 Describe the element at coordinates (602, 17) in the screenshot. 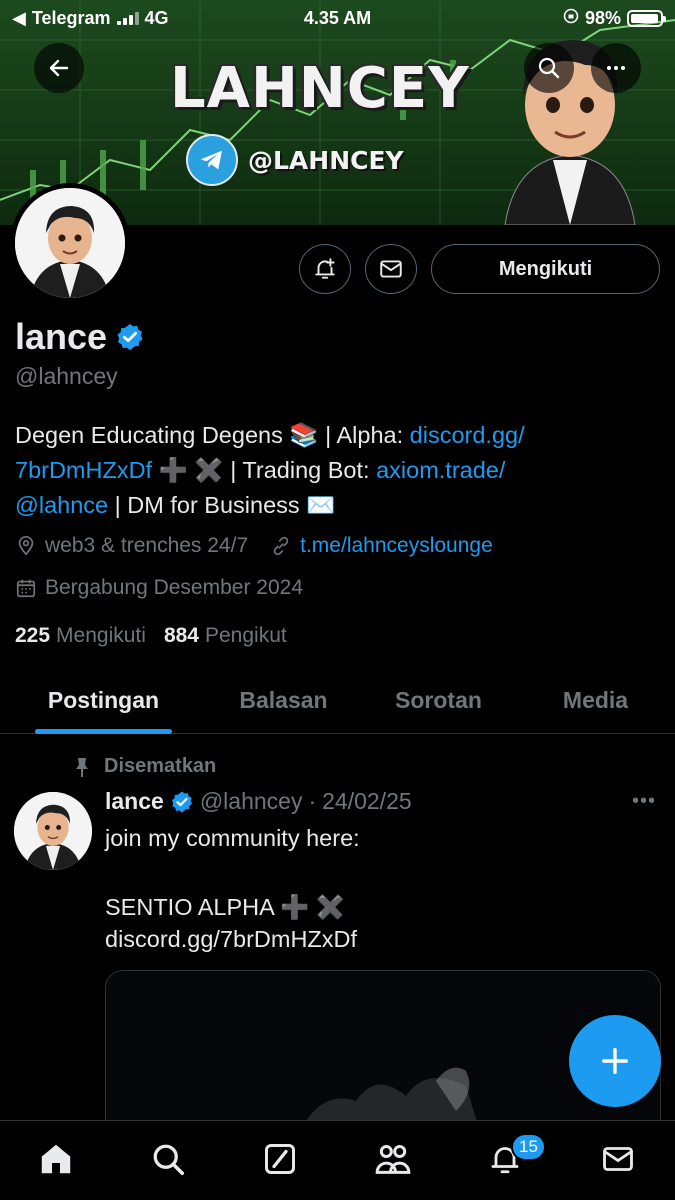

I see `status-battery-percent: 98%` at that location.